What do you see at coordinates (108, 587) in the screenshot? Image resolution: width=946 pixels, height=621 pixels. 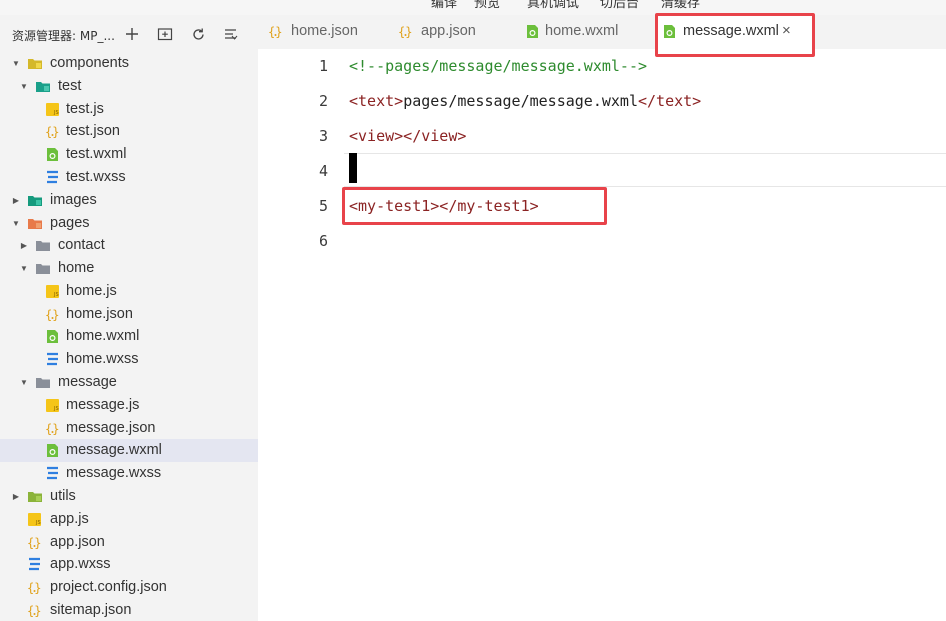 I see `tree-item-label: project.config.json` at bounding box center [108, 587].